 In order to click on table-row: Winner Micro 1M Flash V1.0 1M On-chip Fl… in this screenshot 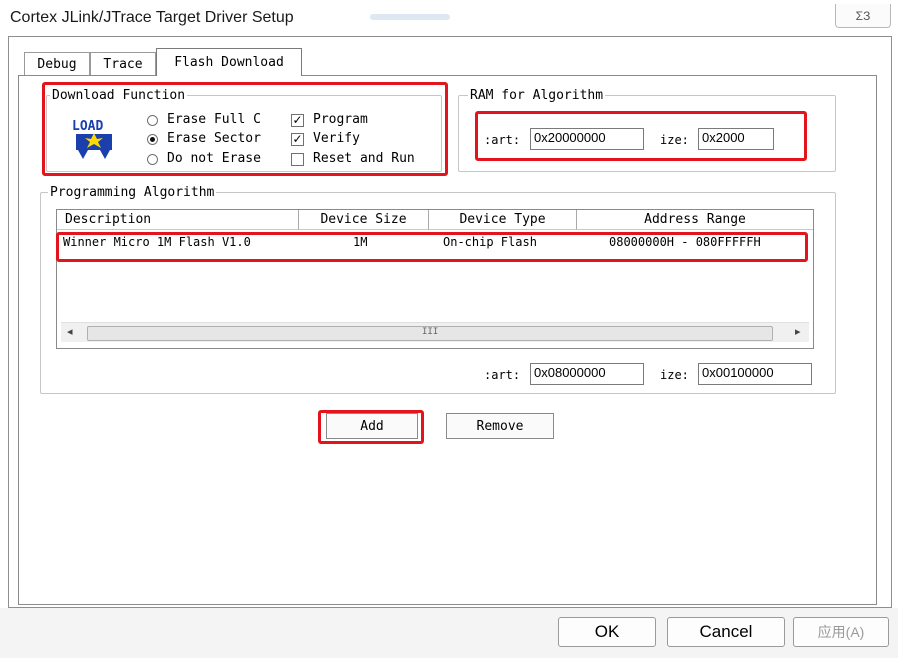, I will do `click(435, 243)`.